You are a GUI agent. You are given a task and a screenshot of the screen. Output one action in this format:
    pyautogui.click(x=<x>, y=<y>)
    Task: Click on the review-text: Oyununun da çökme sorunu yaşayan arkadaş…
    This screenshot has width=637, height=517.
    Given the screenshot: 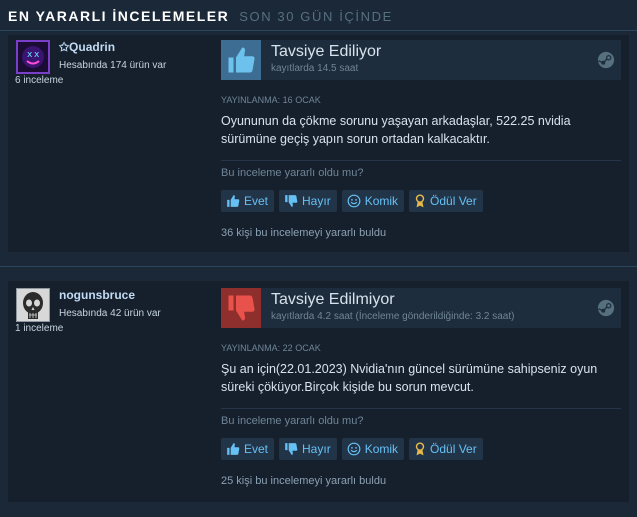 What is the action you would take?
    pyautogui.click(x=396, y=130)
    